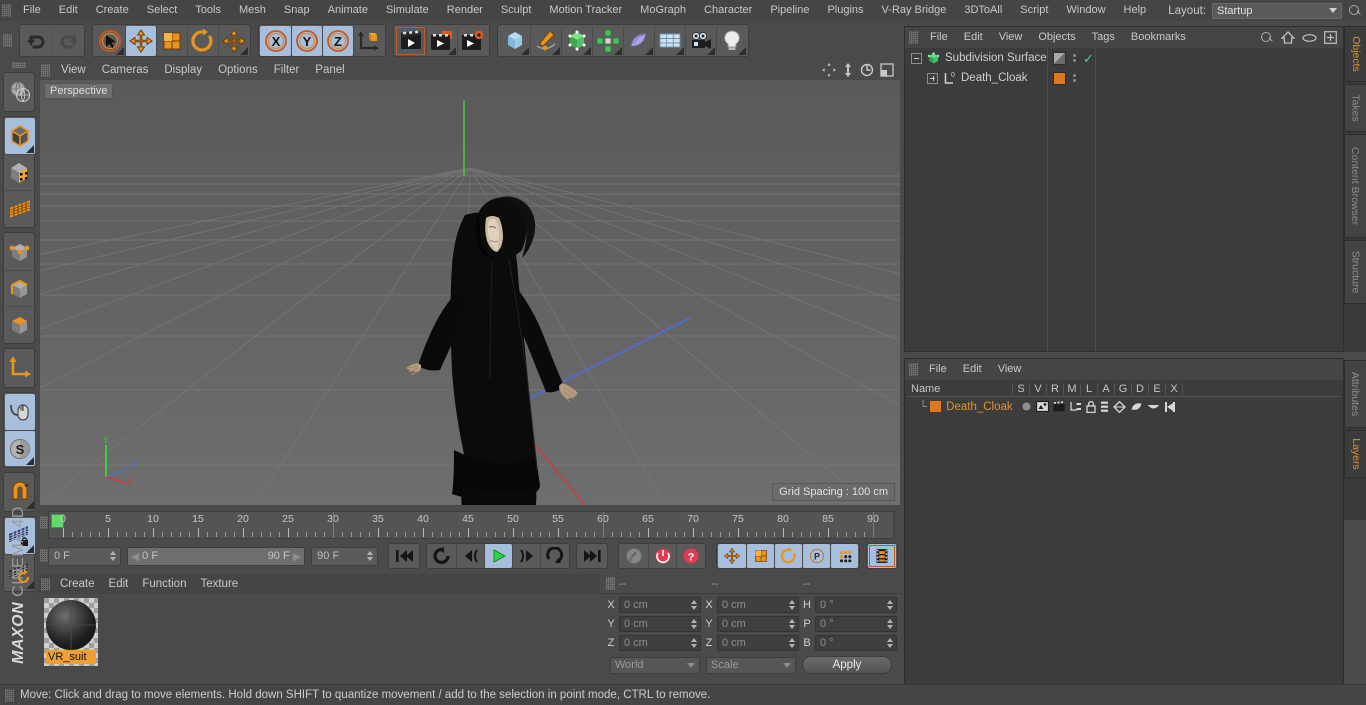  I want to click on material-menu-function: Function, so click(164, 584).